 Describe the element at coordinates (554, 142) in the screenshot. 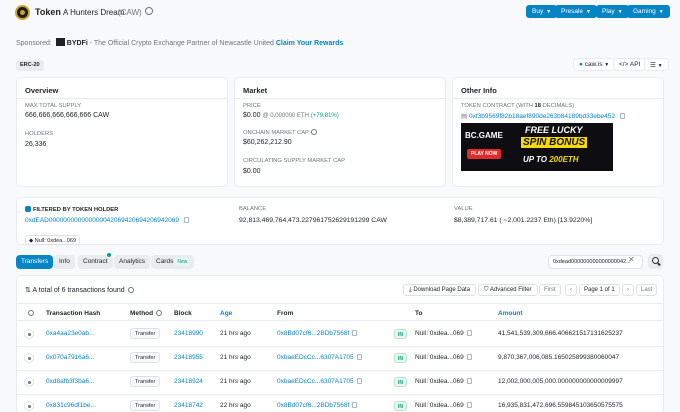

I see `ad-line2: SPIN BONUS` at that location.